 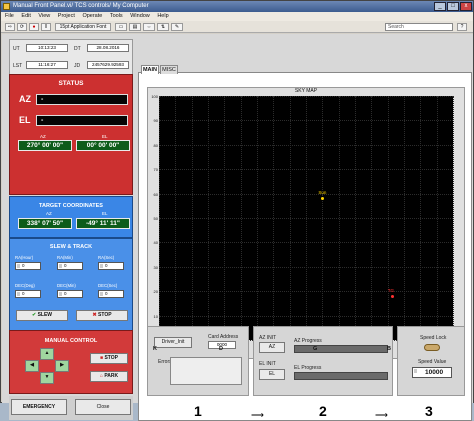 What do you see at coordinates (39, 407) in the screenshot?
I see `emergency-button: EMERGENCY` at bounding box center [39, 407].